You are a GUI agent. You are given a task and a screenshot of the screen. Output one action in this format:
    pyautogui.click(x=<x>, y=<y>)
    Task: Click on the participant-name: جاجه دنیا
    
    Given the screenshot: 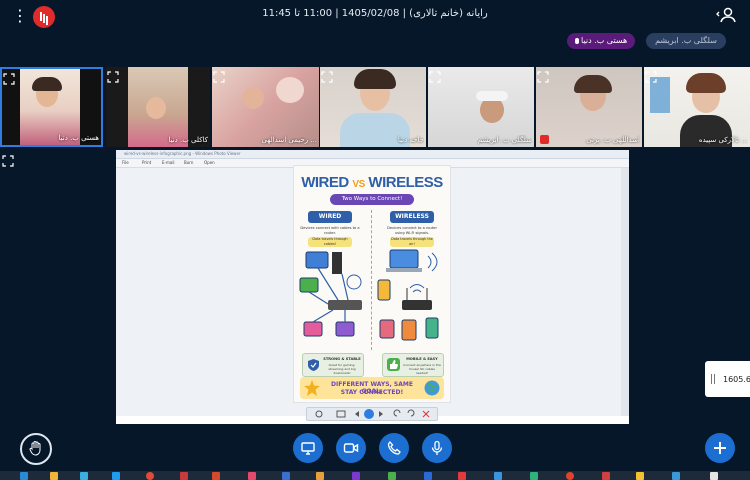 What is the action you would take?
    pyautogui.click(x=410, y=140)
    